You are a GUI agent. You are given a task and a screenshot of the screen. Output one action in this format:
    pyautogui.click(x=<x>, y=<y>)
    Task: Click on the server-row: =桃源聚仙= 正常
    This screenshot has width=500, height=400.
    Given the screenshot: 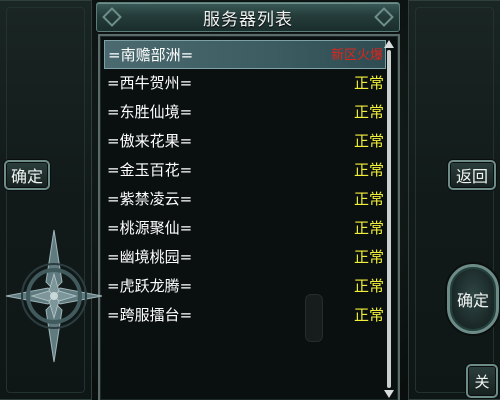 What is the action you would take?
    pyautogui.click(x=245, y=228)
    